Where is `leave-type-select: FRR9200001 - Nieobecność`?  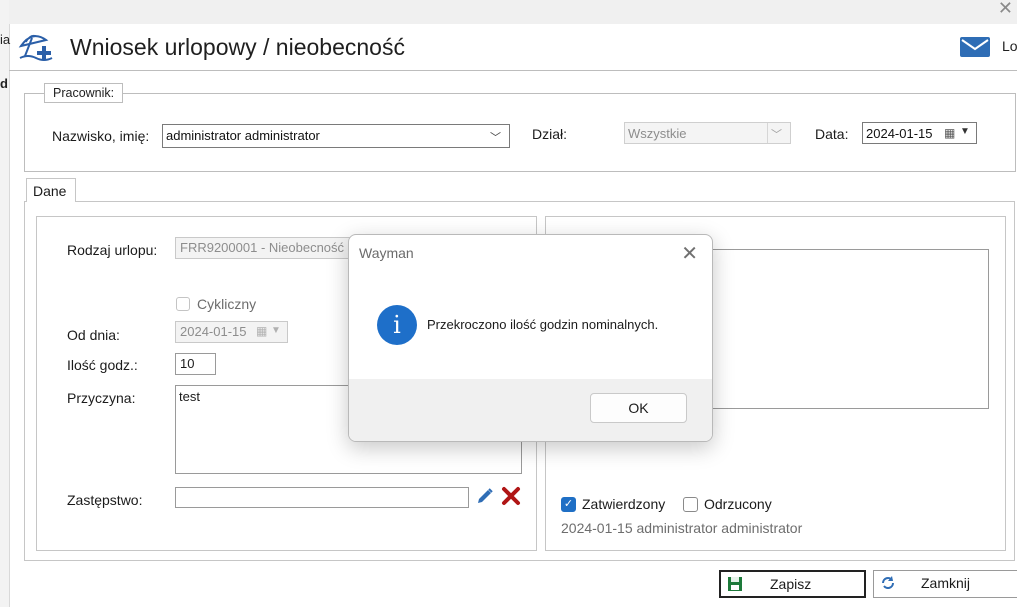 leave-type-select: FRR9200001 - Nieobecność is located at coordinates (264, 248).